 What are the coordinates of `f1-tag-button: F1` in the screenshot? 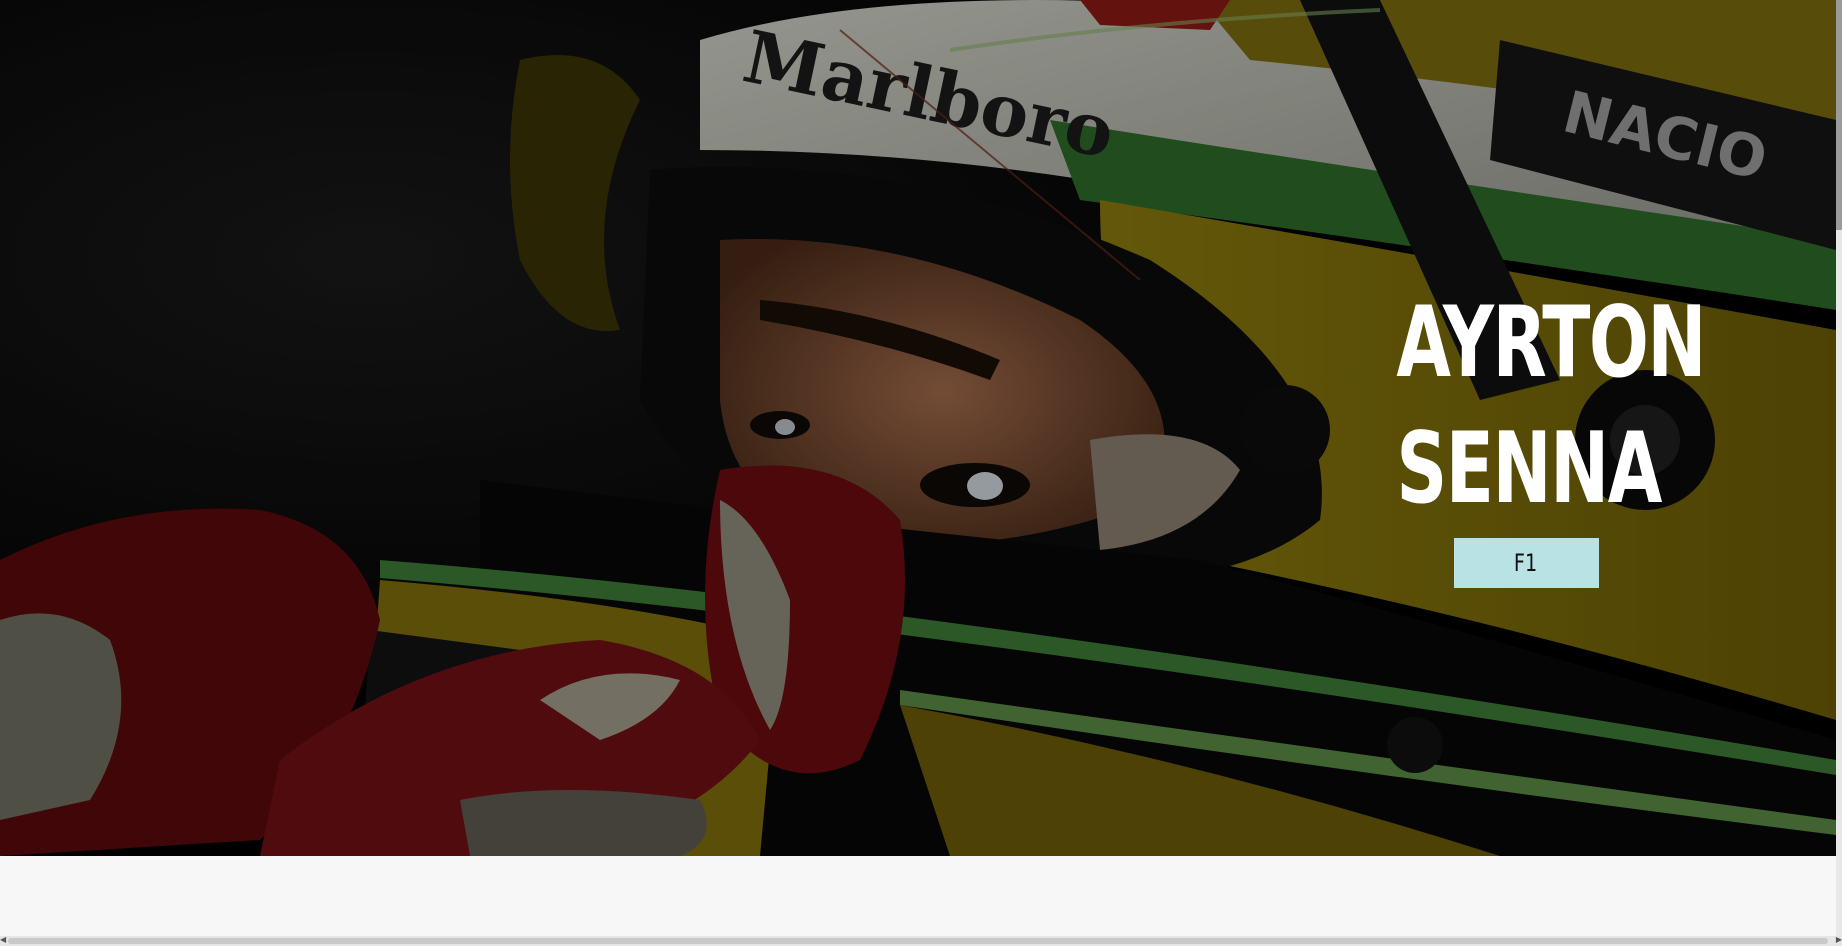 It's located at (1526, 563).